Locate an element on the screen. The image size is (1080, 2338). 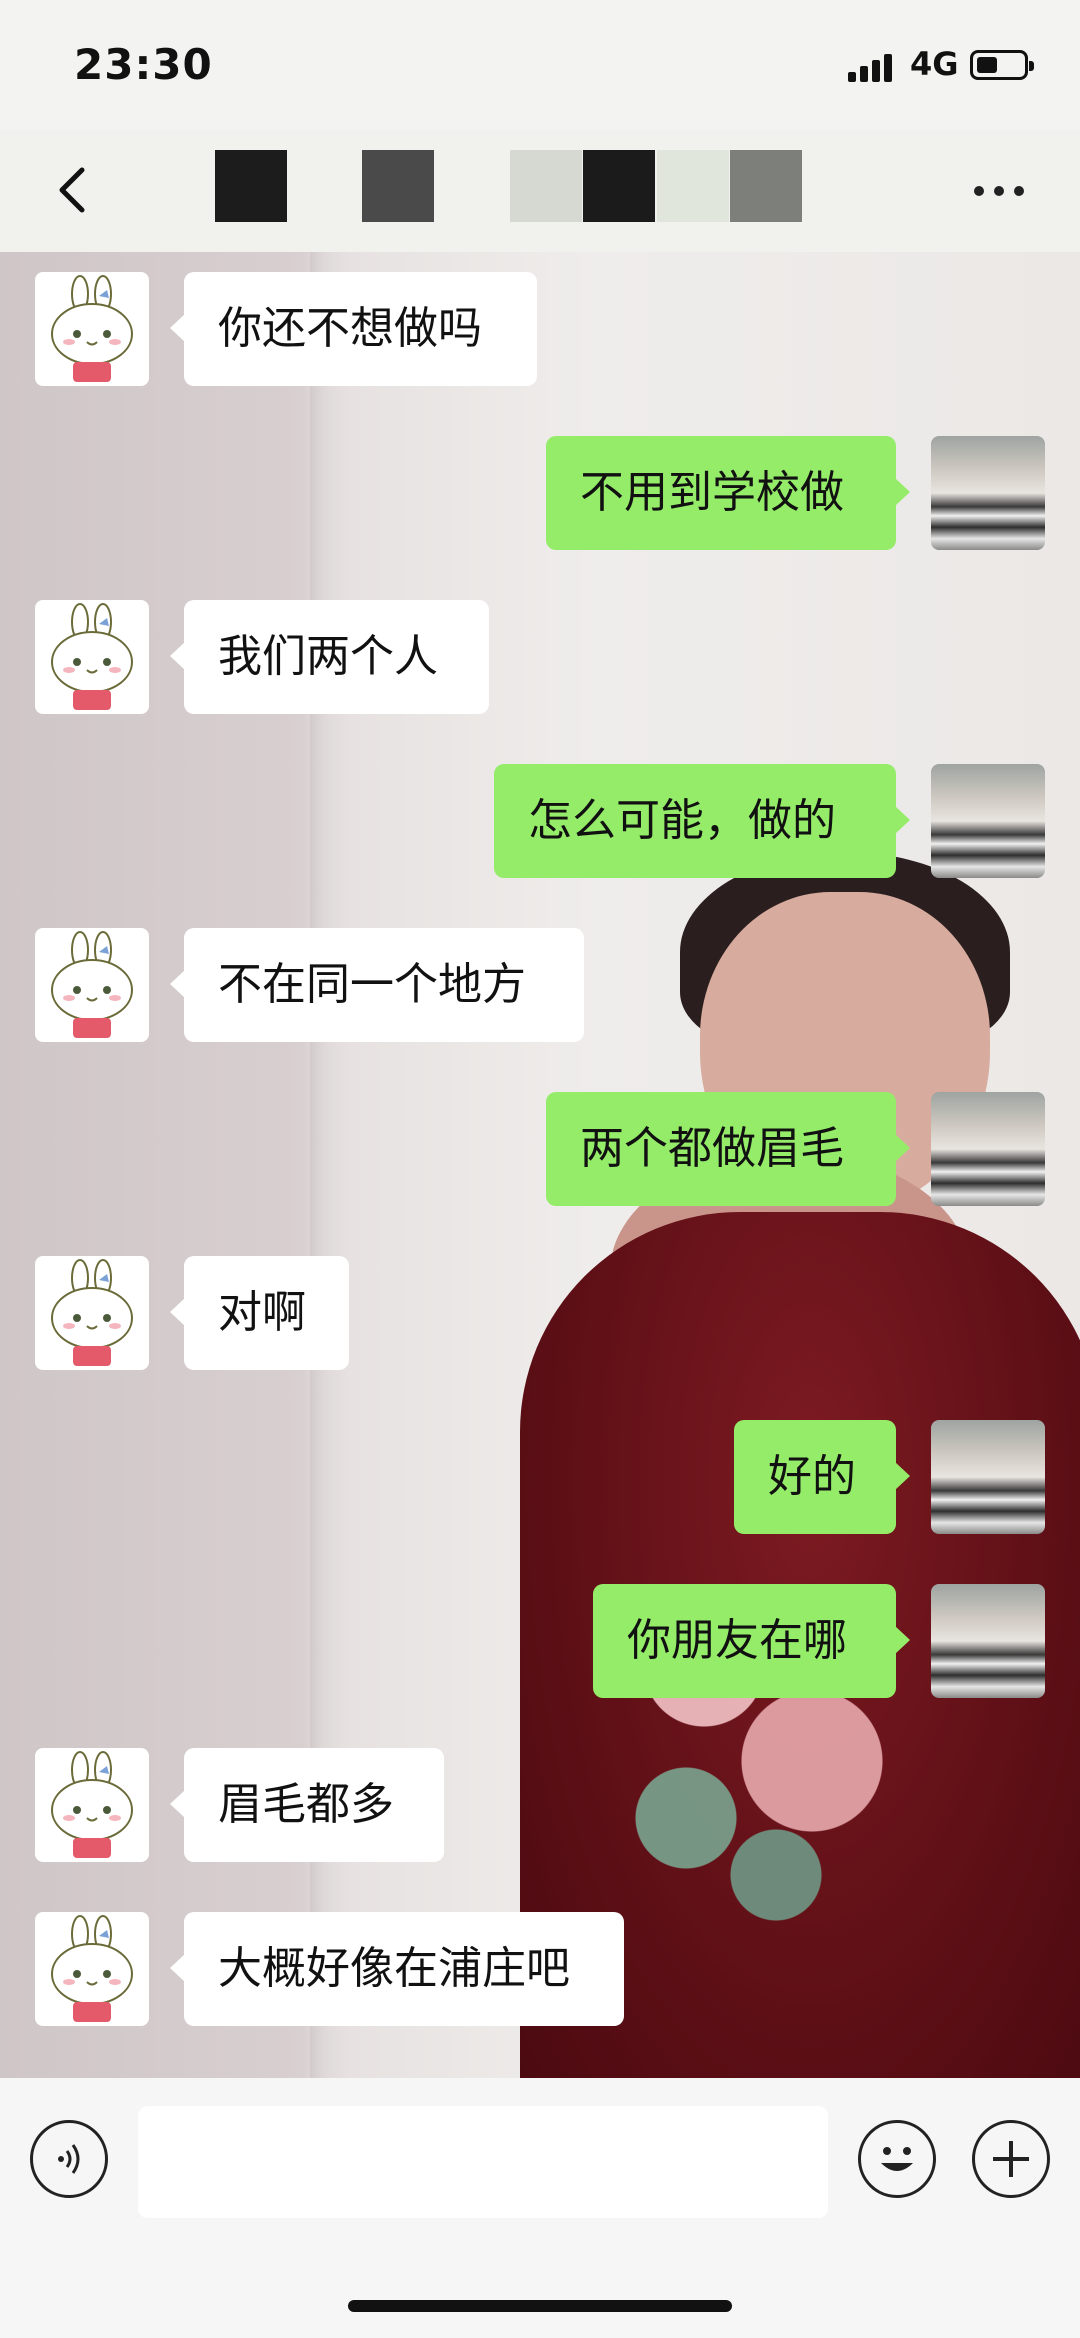
emoji-button is located at coordinates (897, 2159).